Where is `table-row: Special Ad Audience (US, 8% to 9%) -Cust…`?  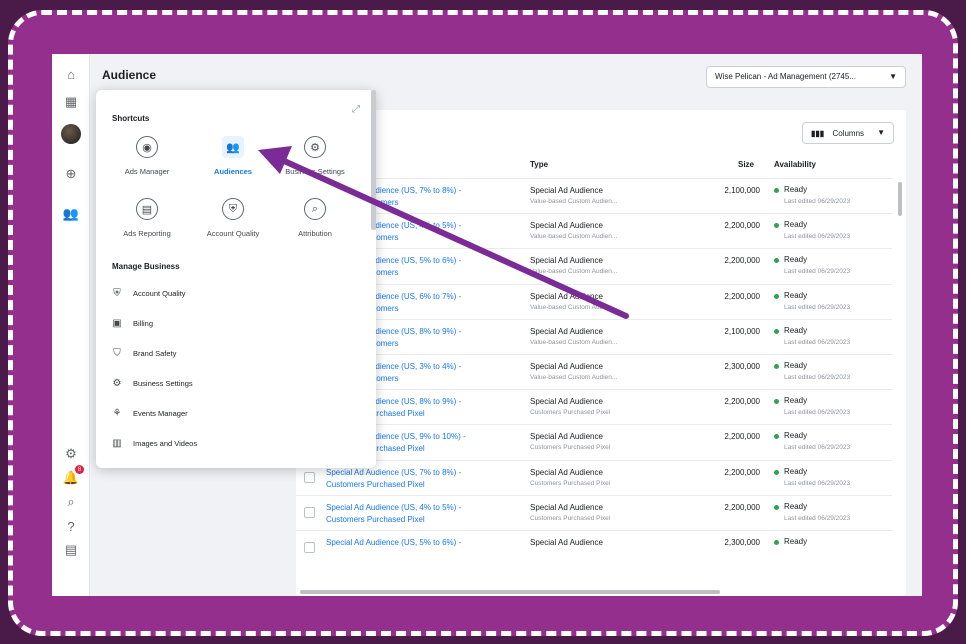 table-row: Special Ad Audience (US, 8% to 9%) -Cust… is located at coordinates (594, 406).